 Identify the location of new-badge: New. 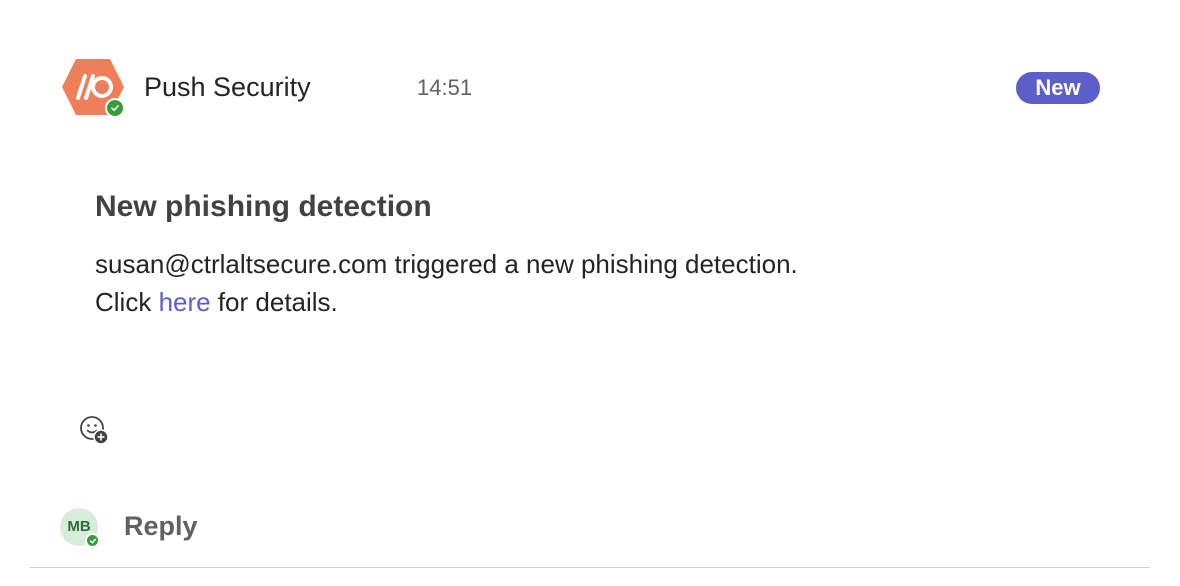
(1058, 88).